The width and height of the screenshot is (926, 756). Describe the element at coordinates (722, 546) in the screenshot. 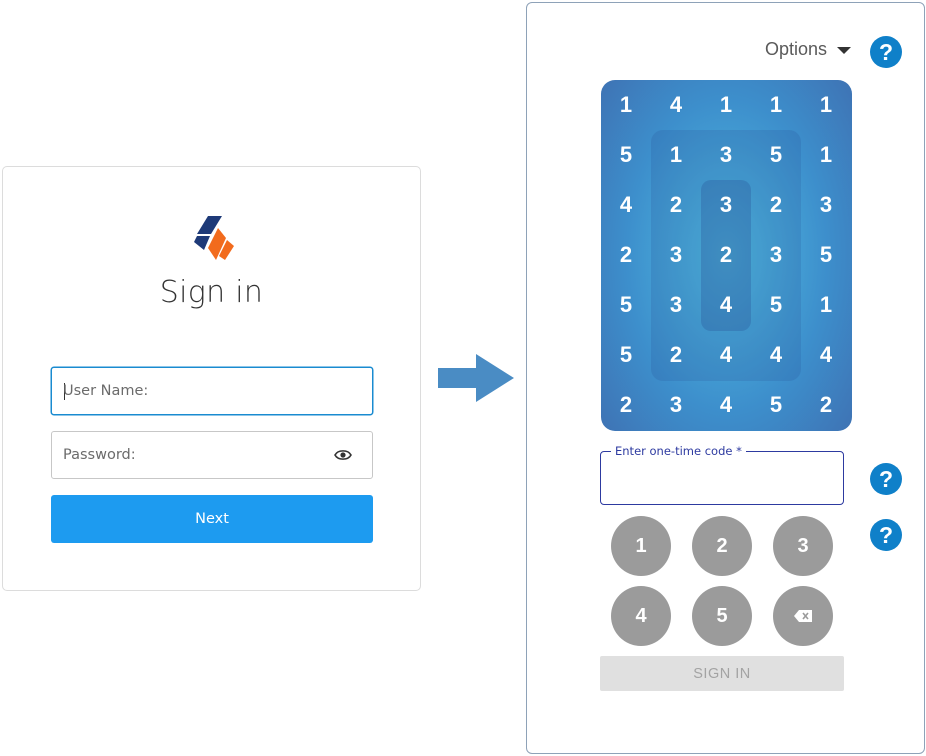

I see `keypad-key-2: 2` at that location.